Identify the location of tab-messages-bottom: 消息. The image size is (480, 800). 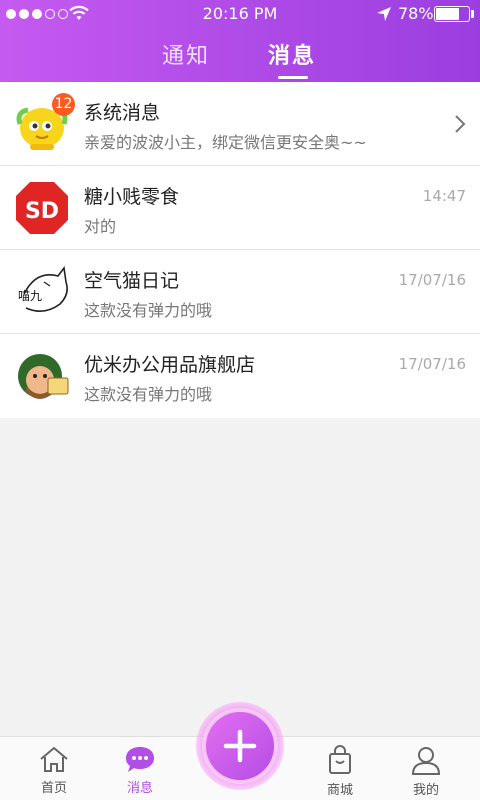
(140, 770).